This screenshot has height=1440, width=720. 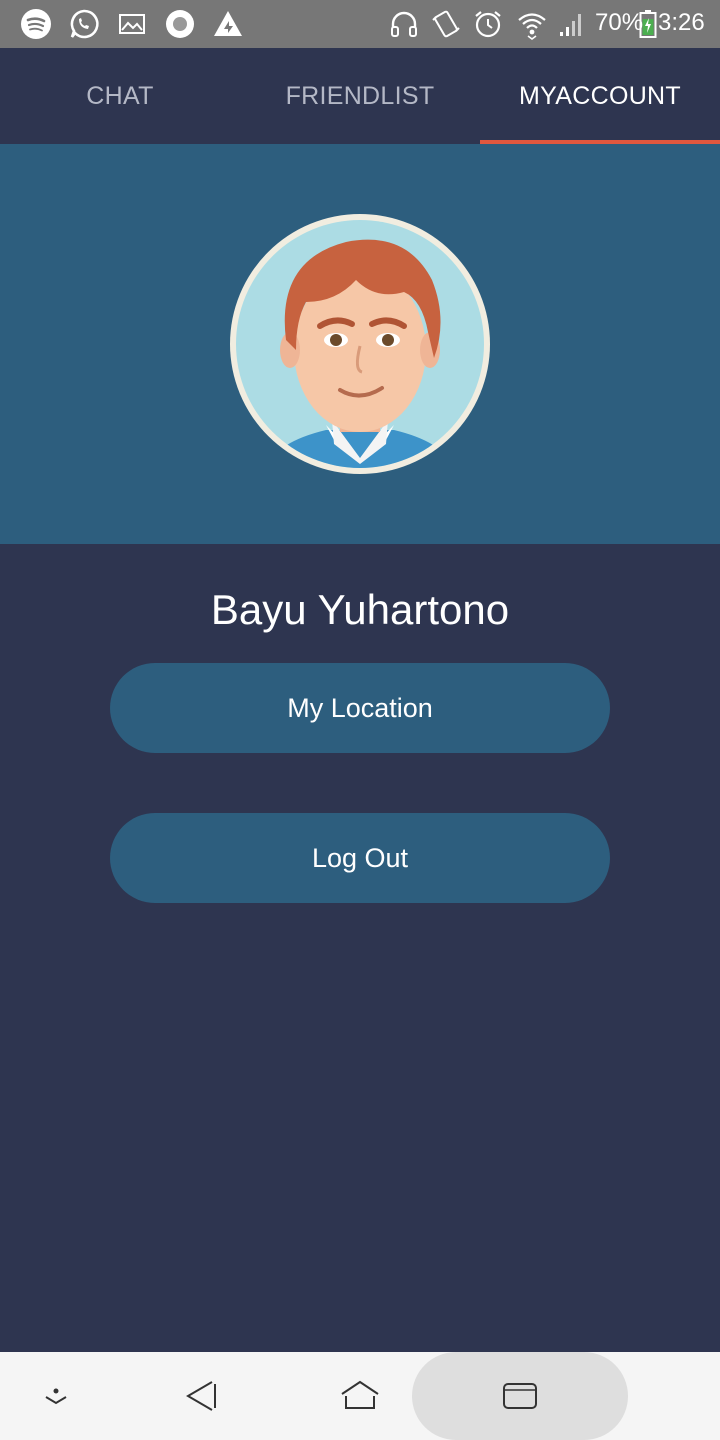 I want to click on back-icon, so click(x=202, y=1396).